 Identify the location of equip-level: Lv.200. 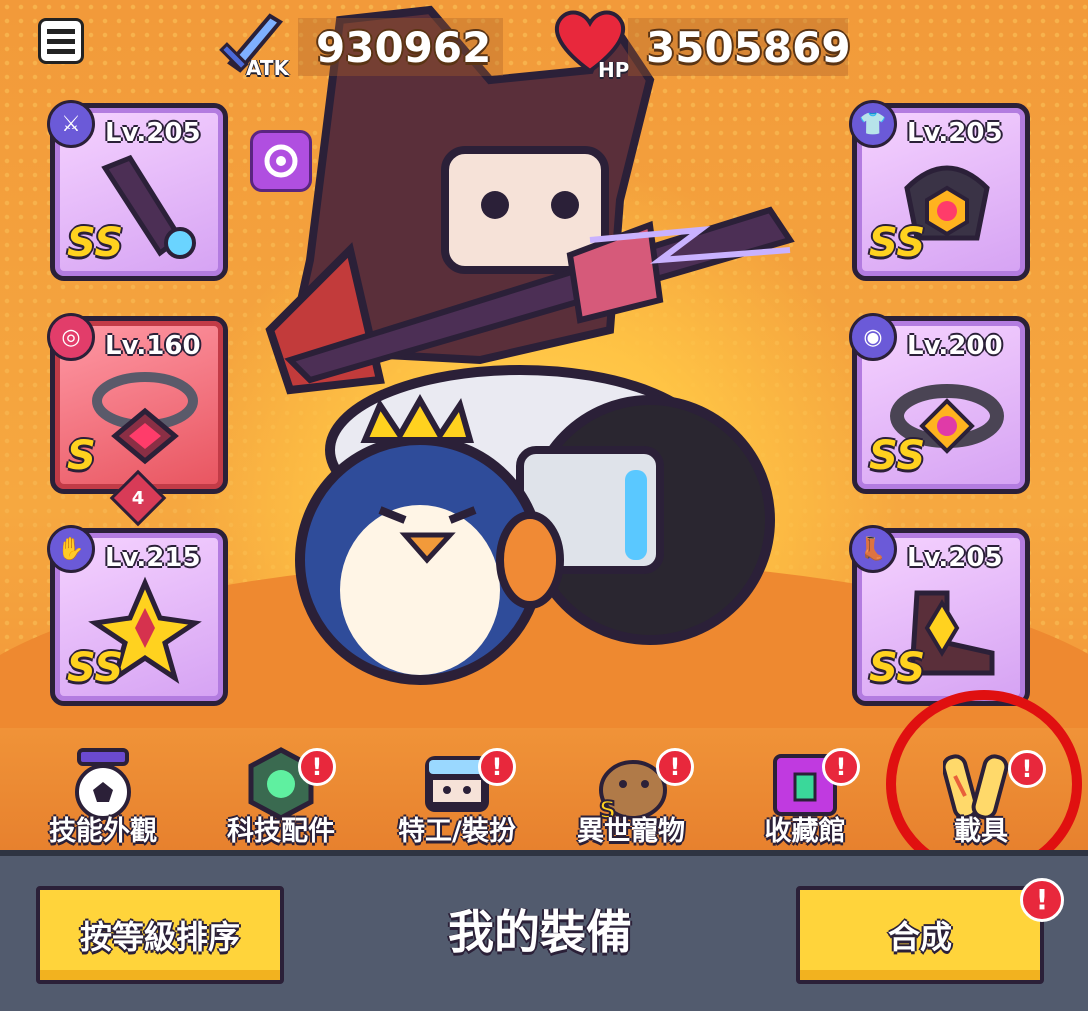
(955, 346).